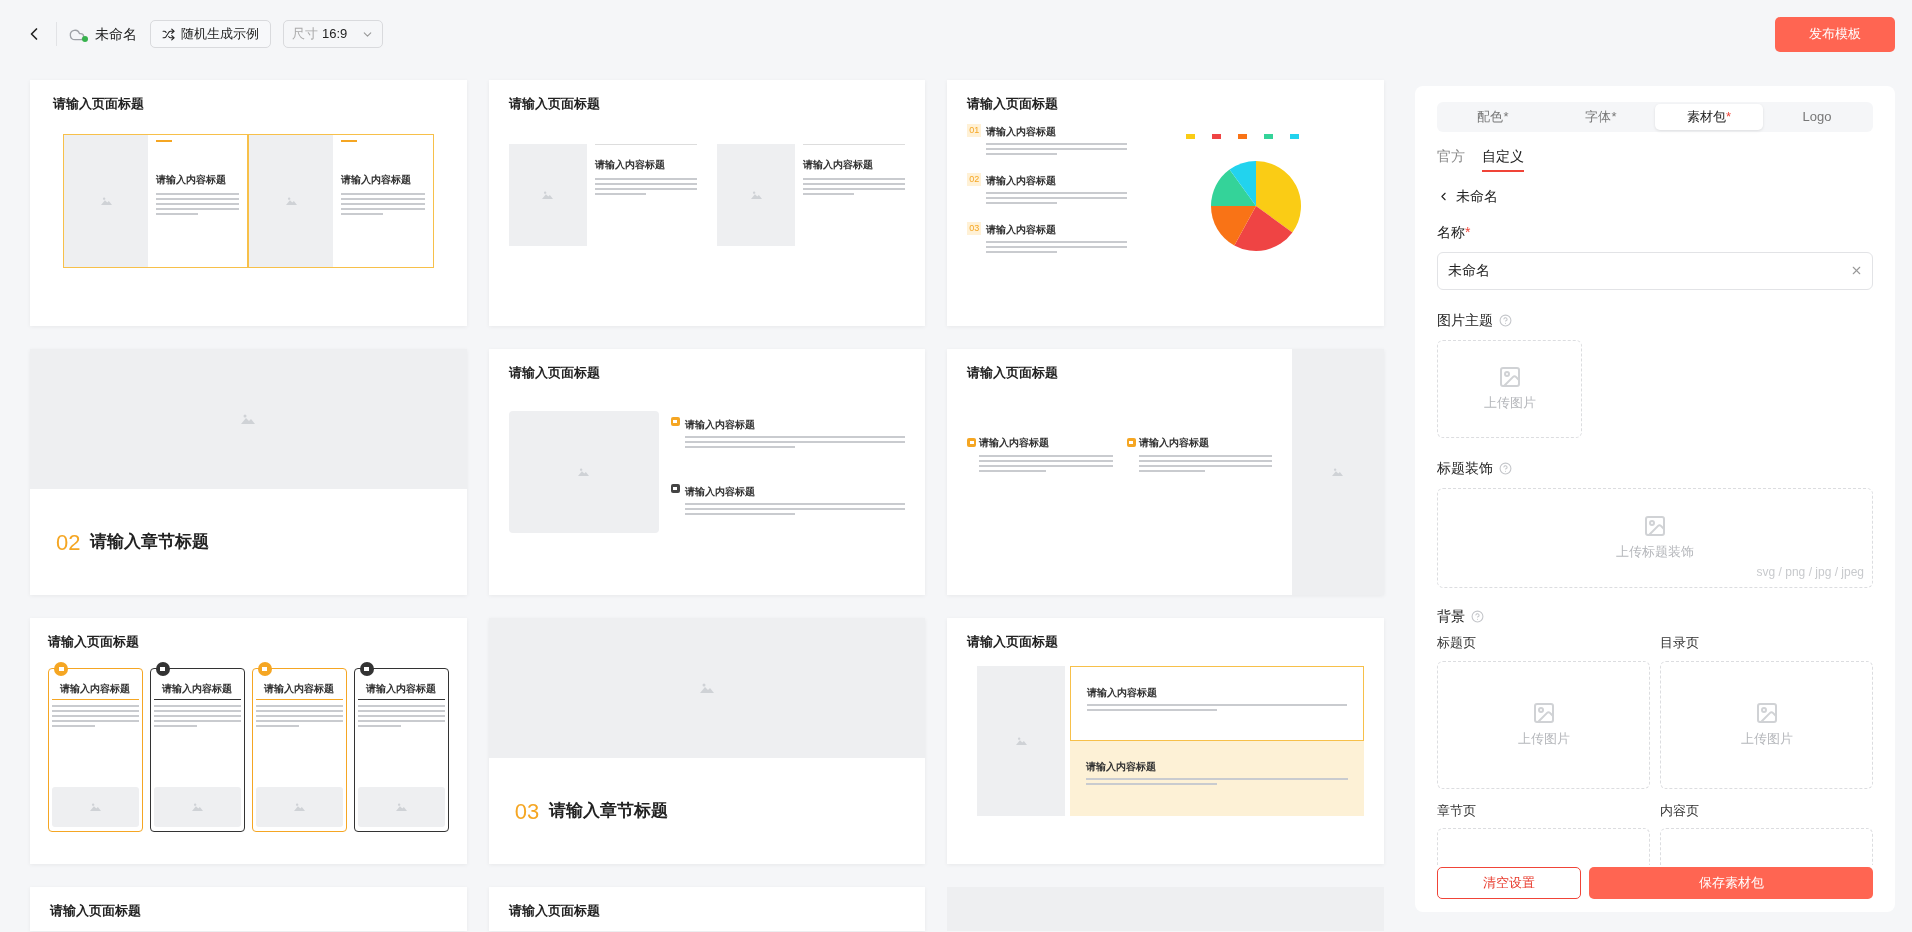 The width and height of the screenshot is (1912, 932). I want to click on size-label: 尺寸, so click(305, 34).